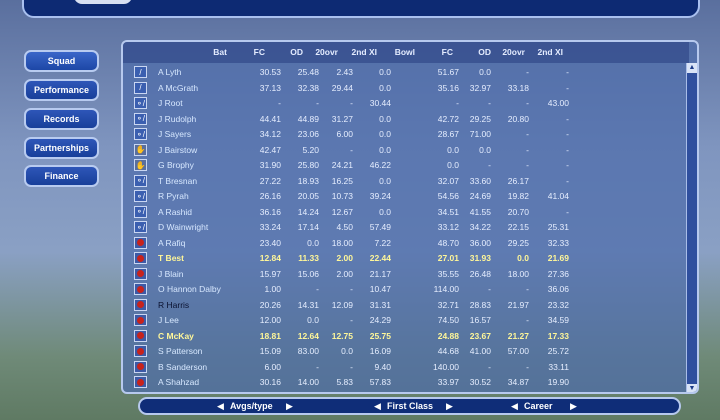 This screenshot has height=420, width=720. Describe the element at coordinates (358, 52) in the screenshot. I see `col-header-4: 2nd XI` at that location.